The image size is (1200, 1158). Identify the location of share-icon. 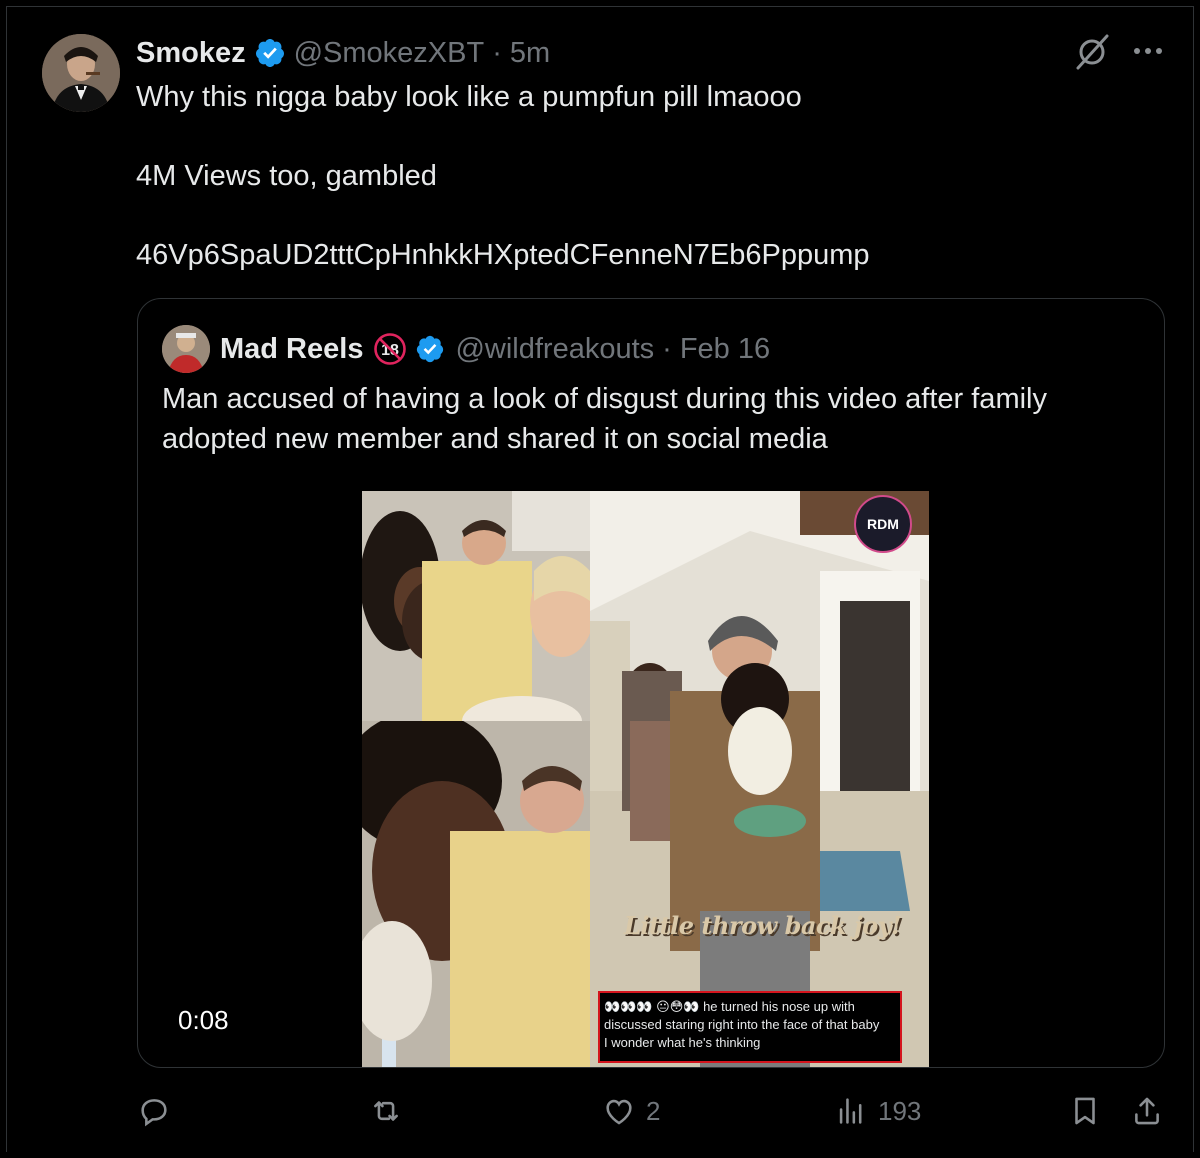
(1147, 1111).